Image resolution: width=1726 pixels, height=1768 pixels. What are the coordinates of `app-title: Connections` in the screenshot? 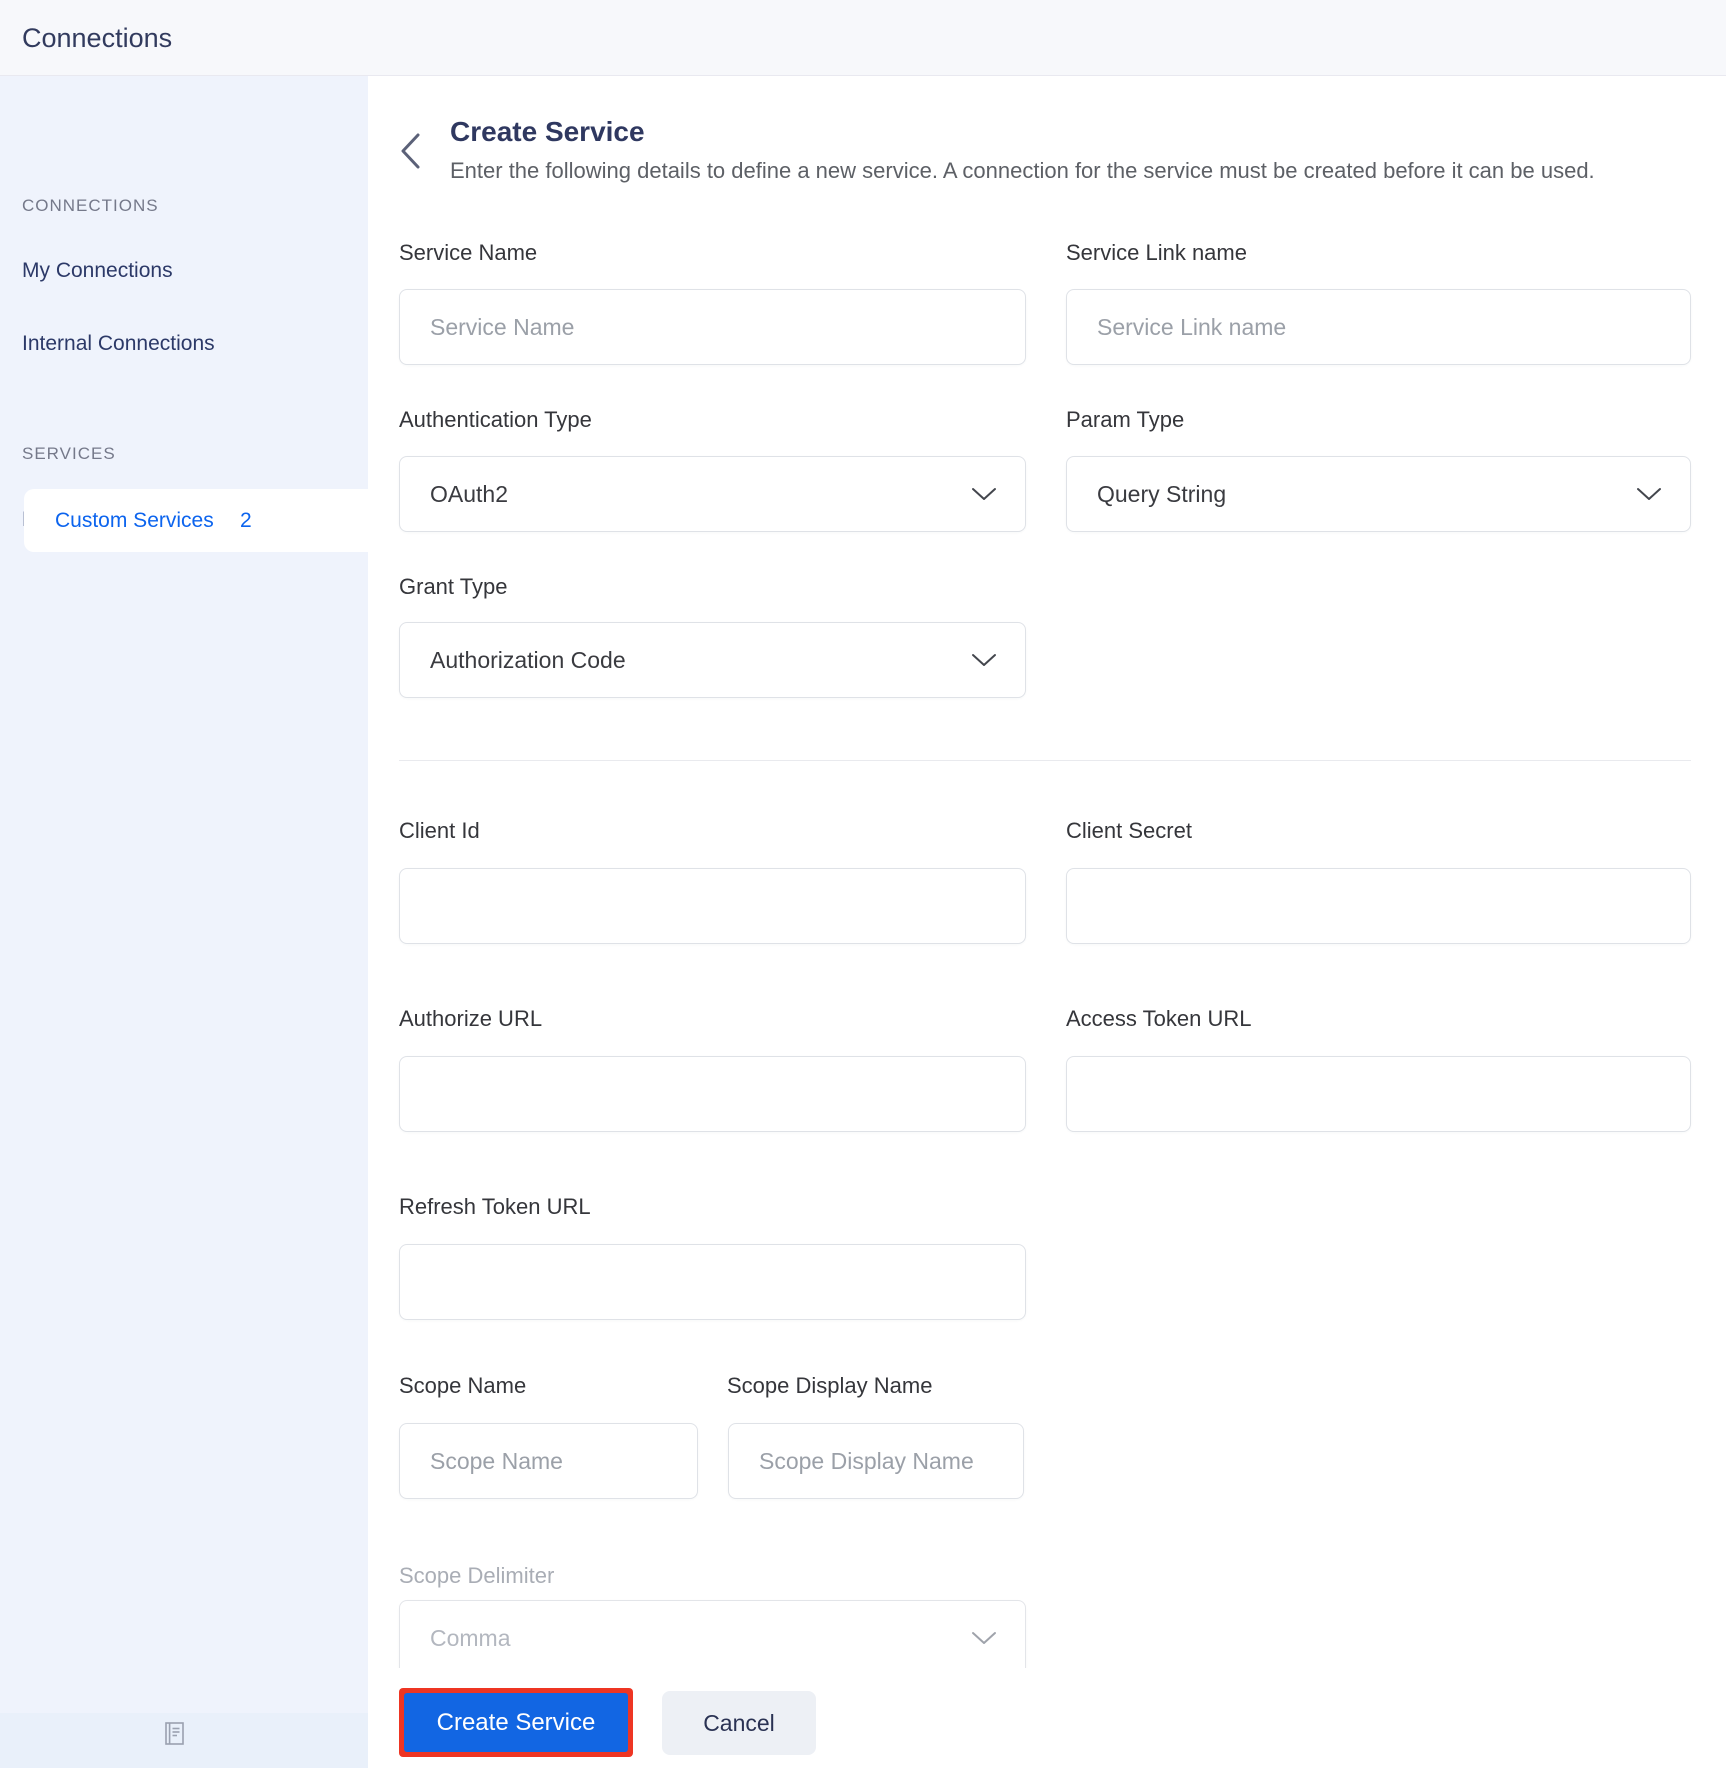 It's located at (97, 38).